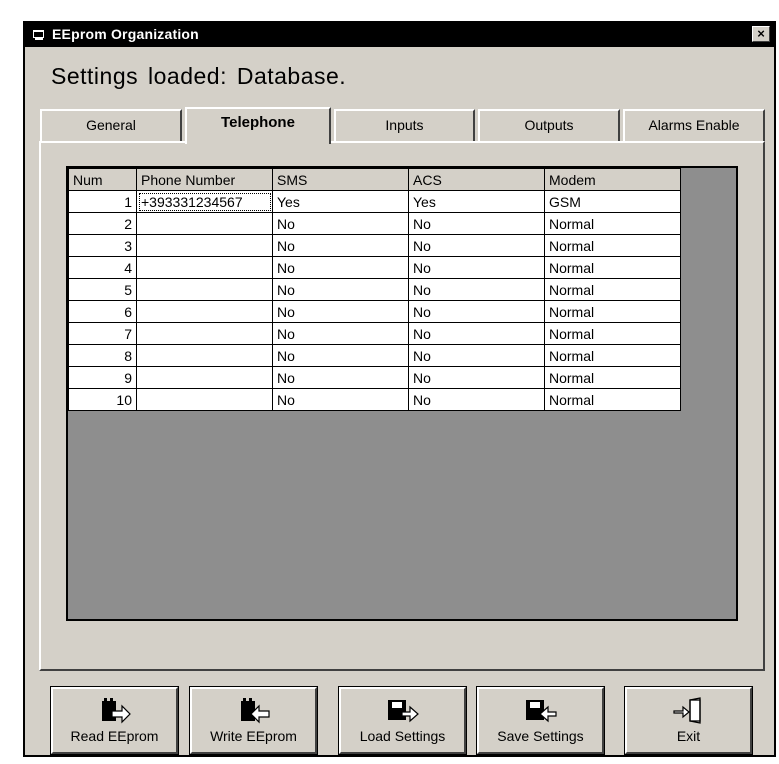  What do you see at coordinates (102, 201) in the screenshot?
I see `cell-num: 1` at bounding box center [102, 201].